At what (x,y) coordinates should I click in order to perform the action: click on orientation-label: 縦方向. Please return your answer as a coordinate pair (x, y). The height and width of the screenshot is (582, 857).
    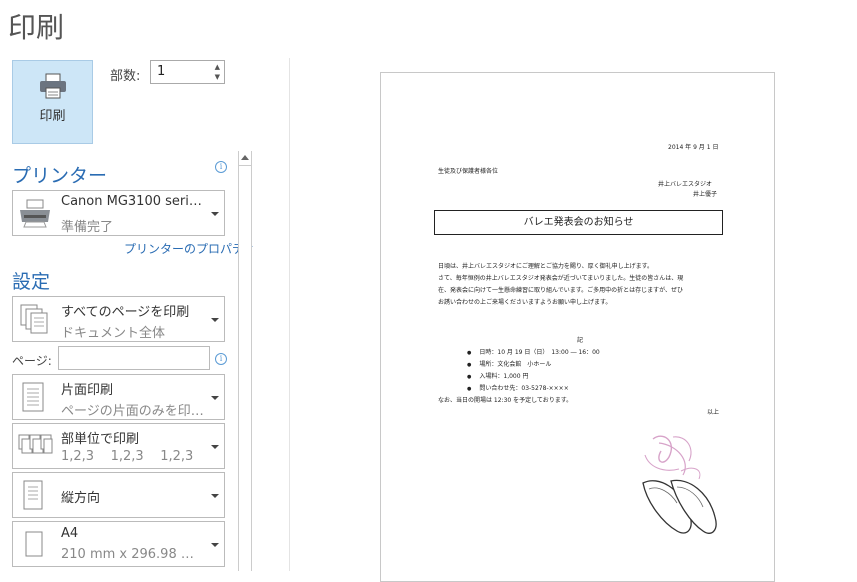
    Looking at the image, I should click on (81, 498).